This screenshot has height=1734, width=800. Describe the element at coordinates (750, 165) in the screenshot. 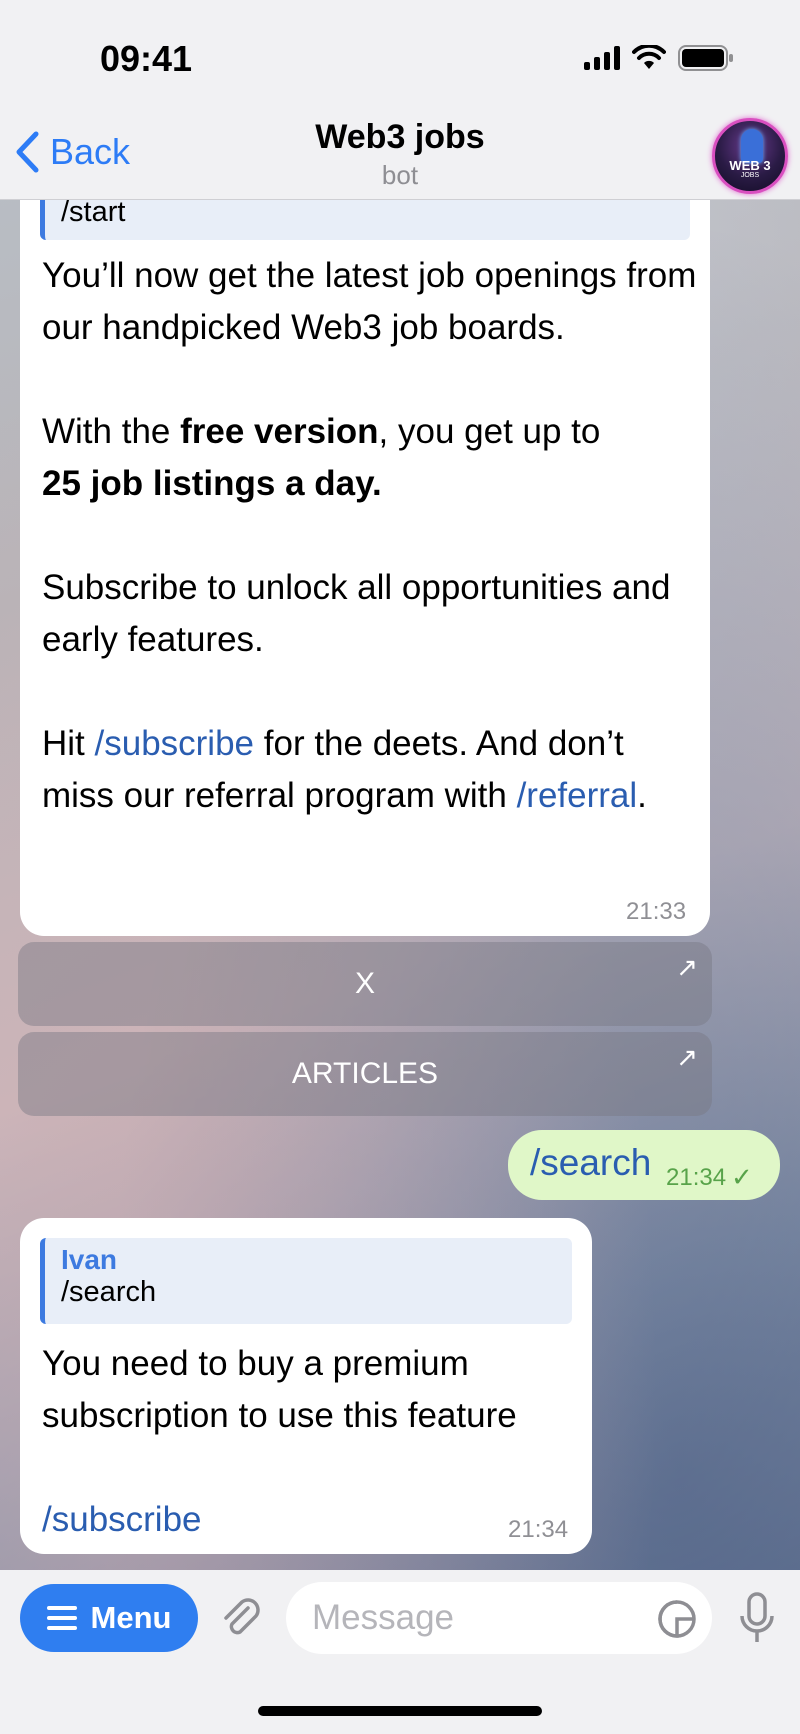

I see `avatar-text: WEB 3` at that location.